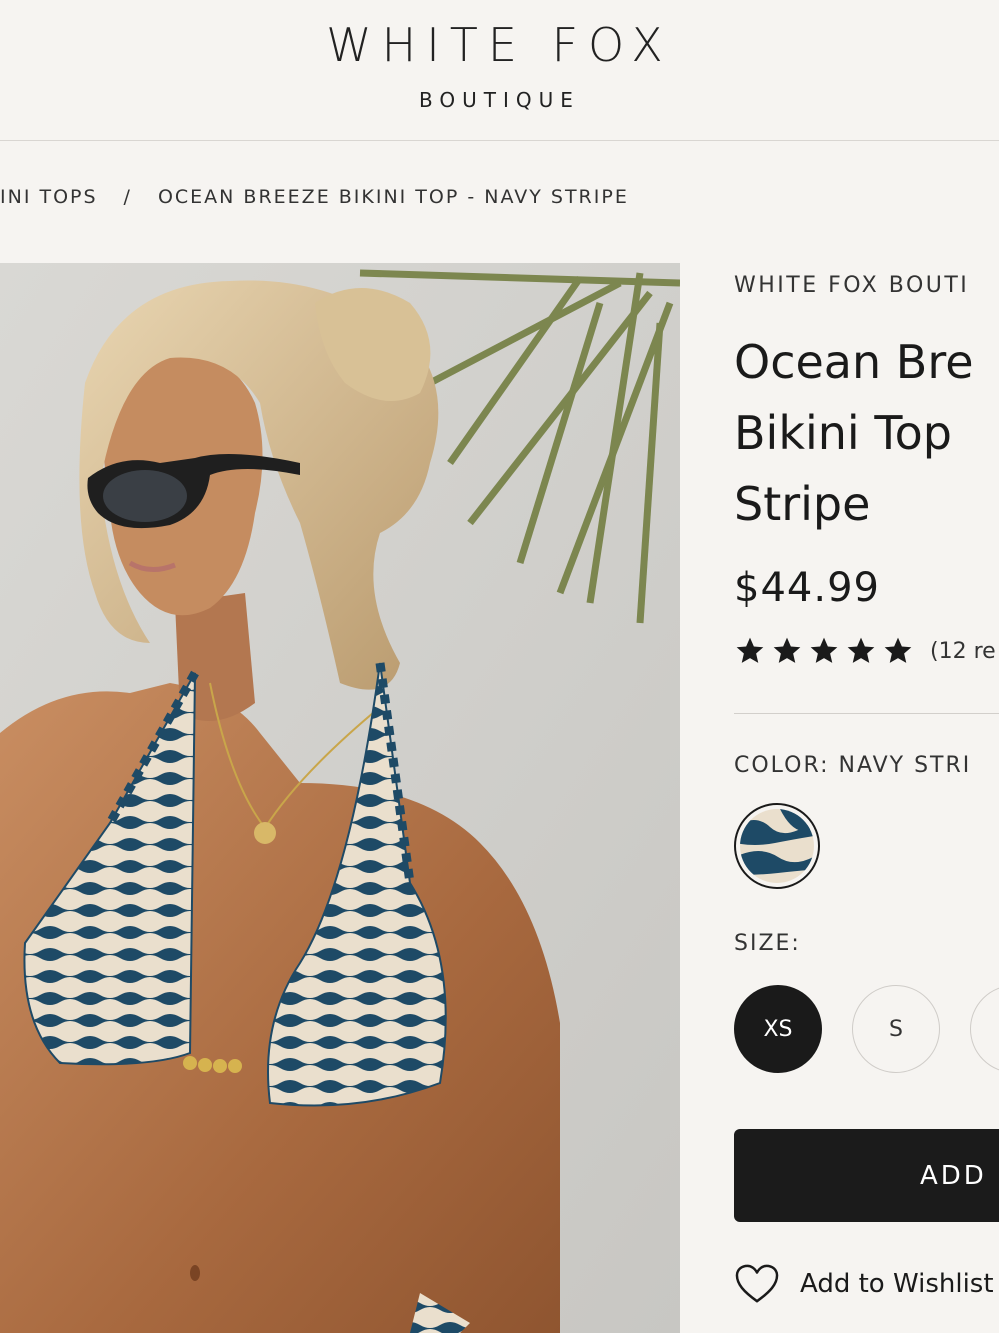 The image size is (999, 1333). Describe the element at coordinates (851, 285) in the screenshot. I see `brand-name: WHITE FOX BOUTI` at that location.